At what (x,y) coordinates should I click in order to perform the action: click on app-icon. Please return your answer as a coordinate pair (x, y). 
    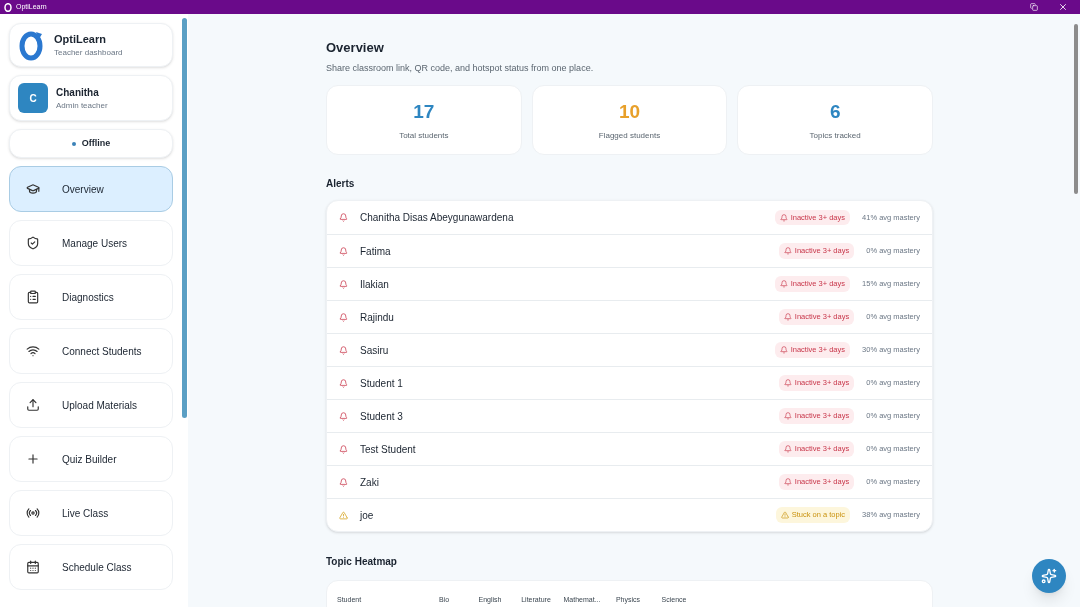
    Looking at the image, I should click on (8, 7).